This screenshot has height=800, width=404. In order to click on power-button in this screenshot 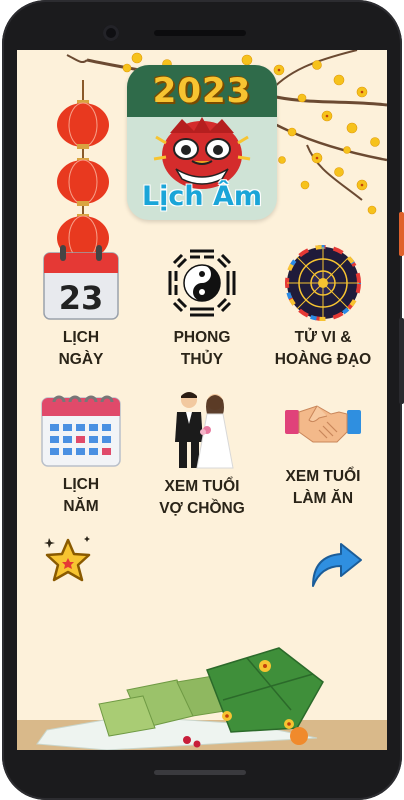, I will do `click(401, 234)`.